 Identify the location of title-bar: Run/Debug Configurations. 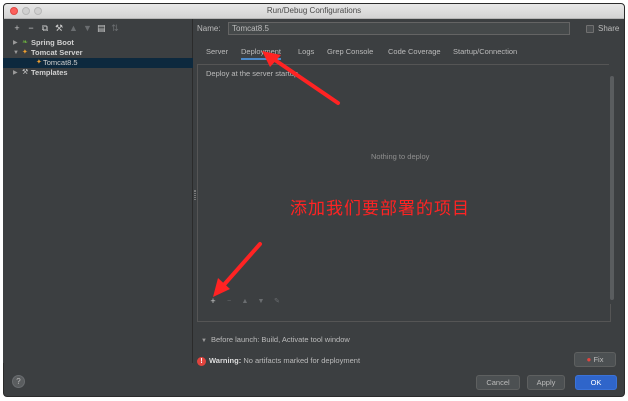
(314, 11).